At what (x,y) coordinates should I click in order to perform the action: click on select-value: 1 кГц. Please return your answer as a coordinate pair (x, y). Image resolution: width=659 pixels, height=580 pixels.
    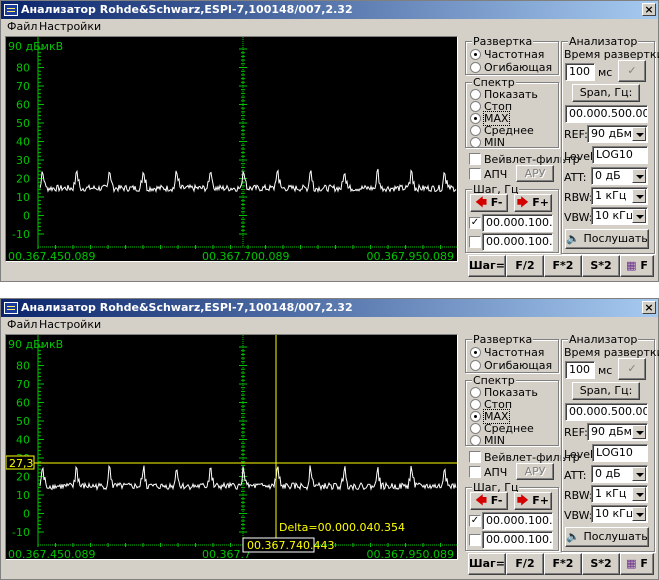
    Looking at the image, I should click on (611, 493).